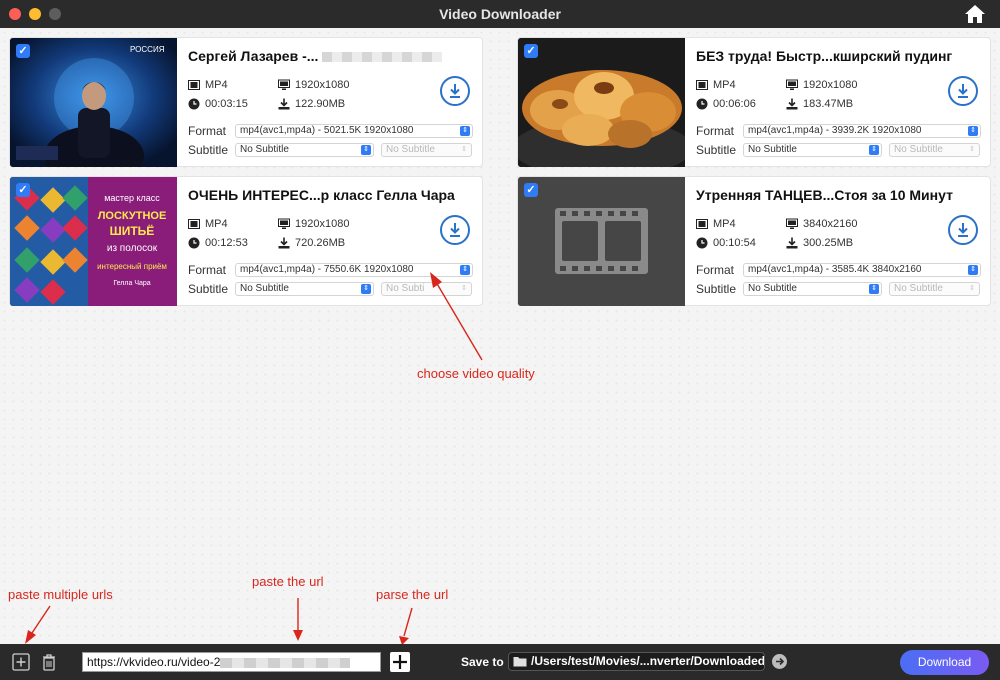 The width and height of the screenshot is (1000, 680). Describe the element at coordinates (60, 594) in the screenshot. I see `annotation-paste-multiple: paste multiple urls` at that location.